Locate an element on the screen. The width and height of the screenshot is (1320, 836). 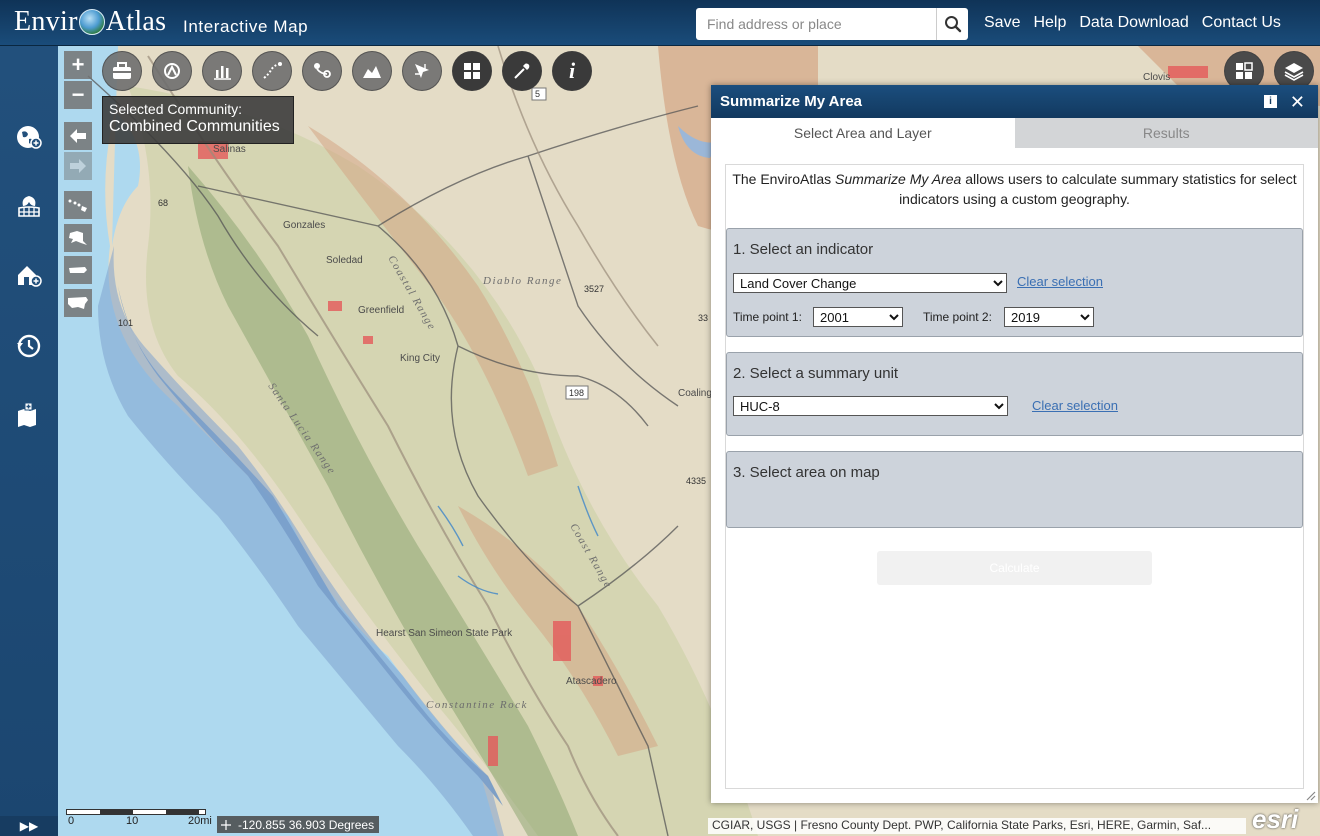
scale-bar: 0 10 20mi is located at coordinates (139, 818).